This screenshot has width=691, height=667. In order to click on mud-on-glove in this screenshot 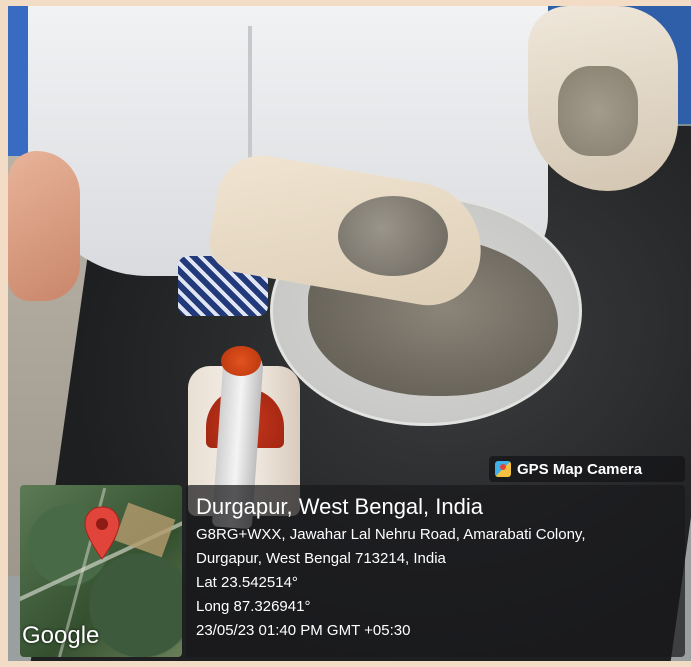, I will do `click(598, 111)`.